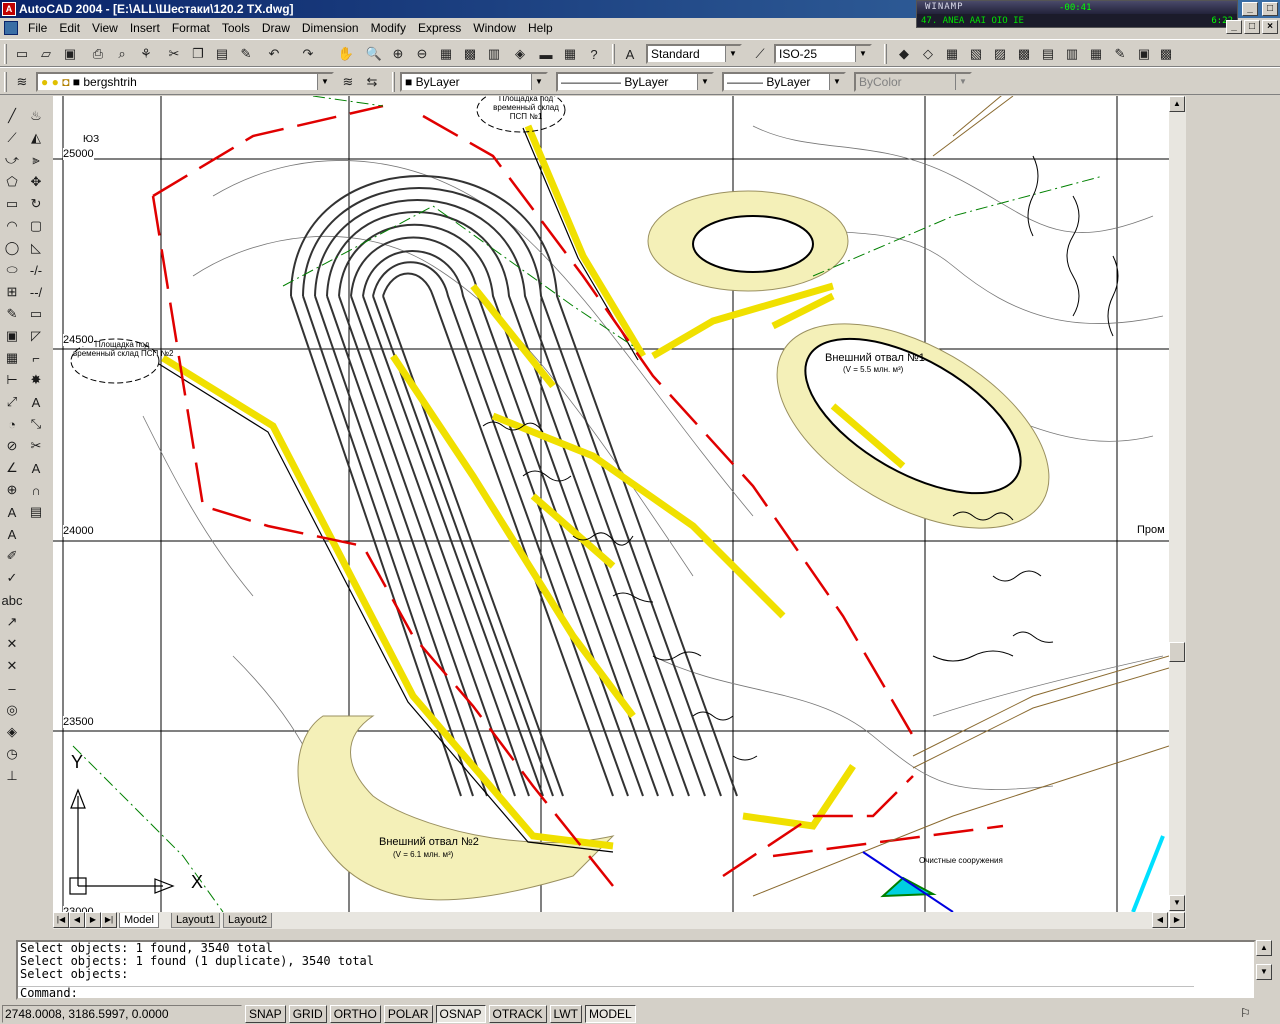 This screenshot has height=1024, width=1280. I want to click on menu-insert: Insert, so click(145, 28).